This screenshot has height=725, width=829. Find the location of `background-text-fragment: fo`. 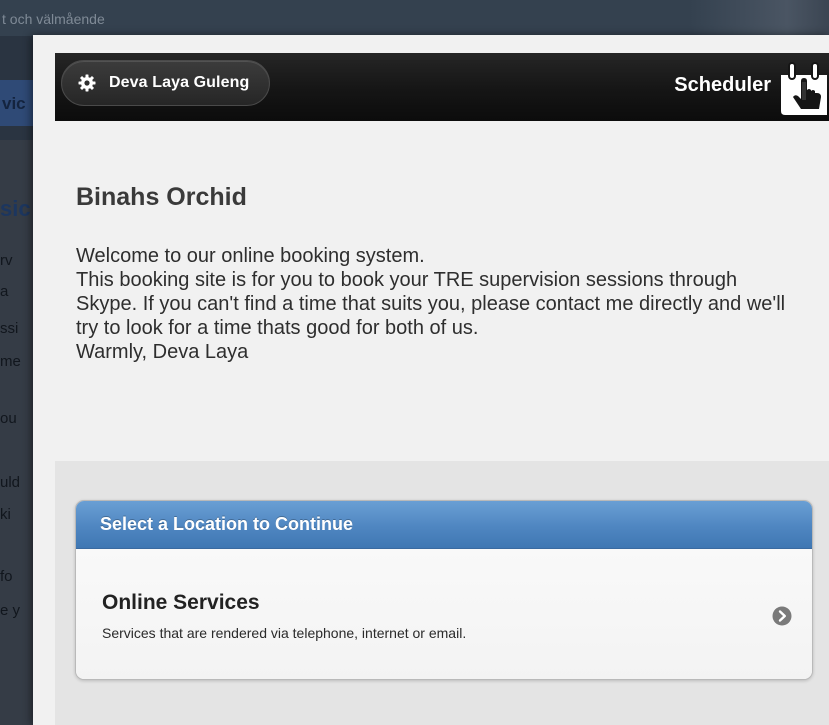

background-text-fragment: fo is located at coordinates (6, 576).